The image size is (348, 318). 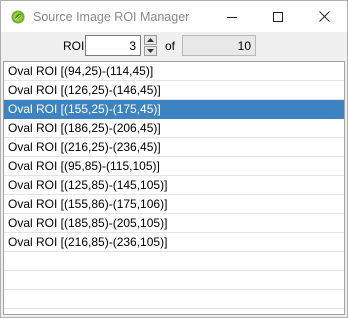 I want to click on list-item: Oval ROI [(216,25)-(236,45)], so click(x=174, y=147).